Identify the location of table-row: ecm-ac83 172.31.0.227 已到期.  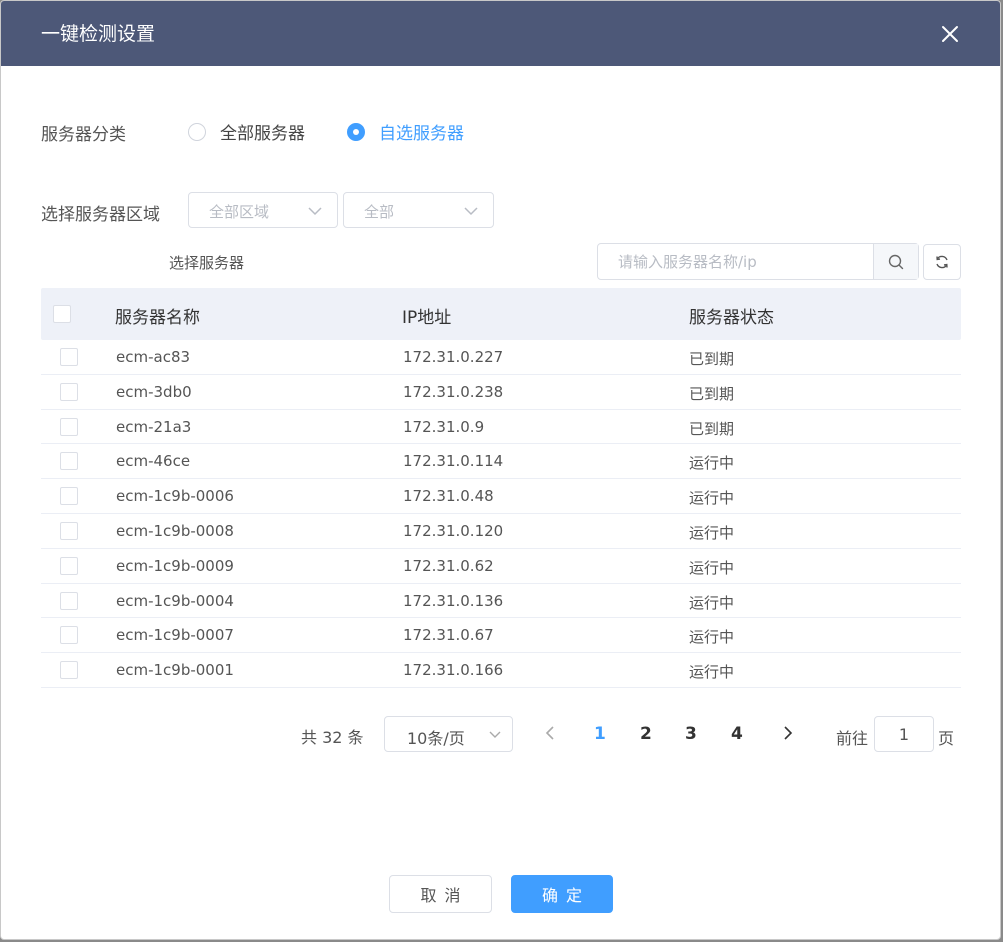
(501, 357).